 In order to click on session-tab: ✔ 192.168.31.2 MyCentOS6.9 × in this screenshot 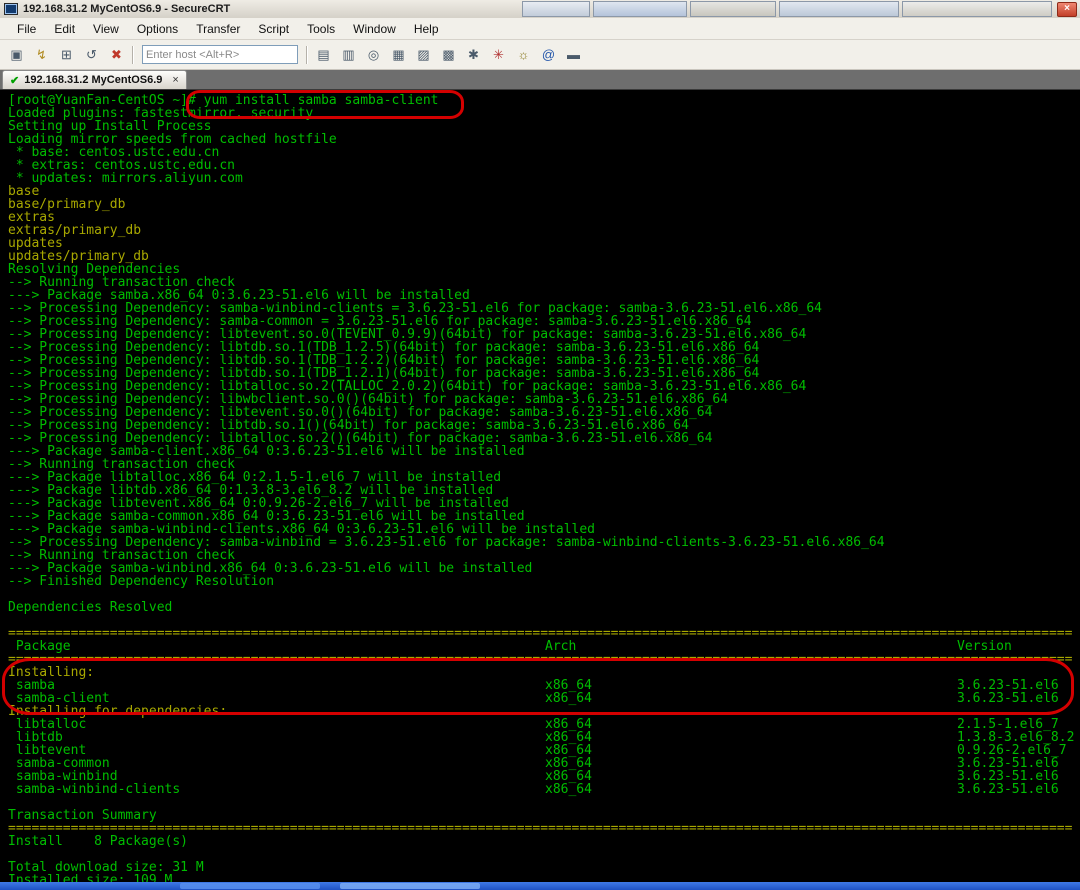, I will do `click(94, 79)`.